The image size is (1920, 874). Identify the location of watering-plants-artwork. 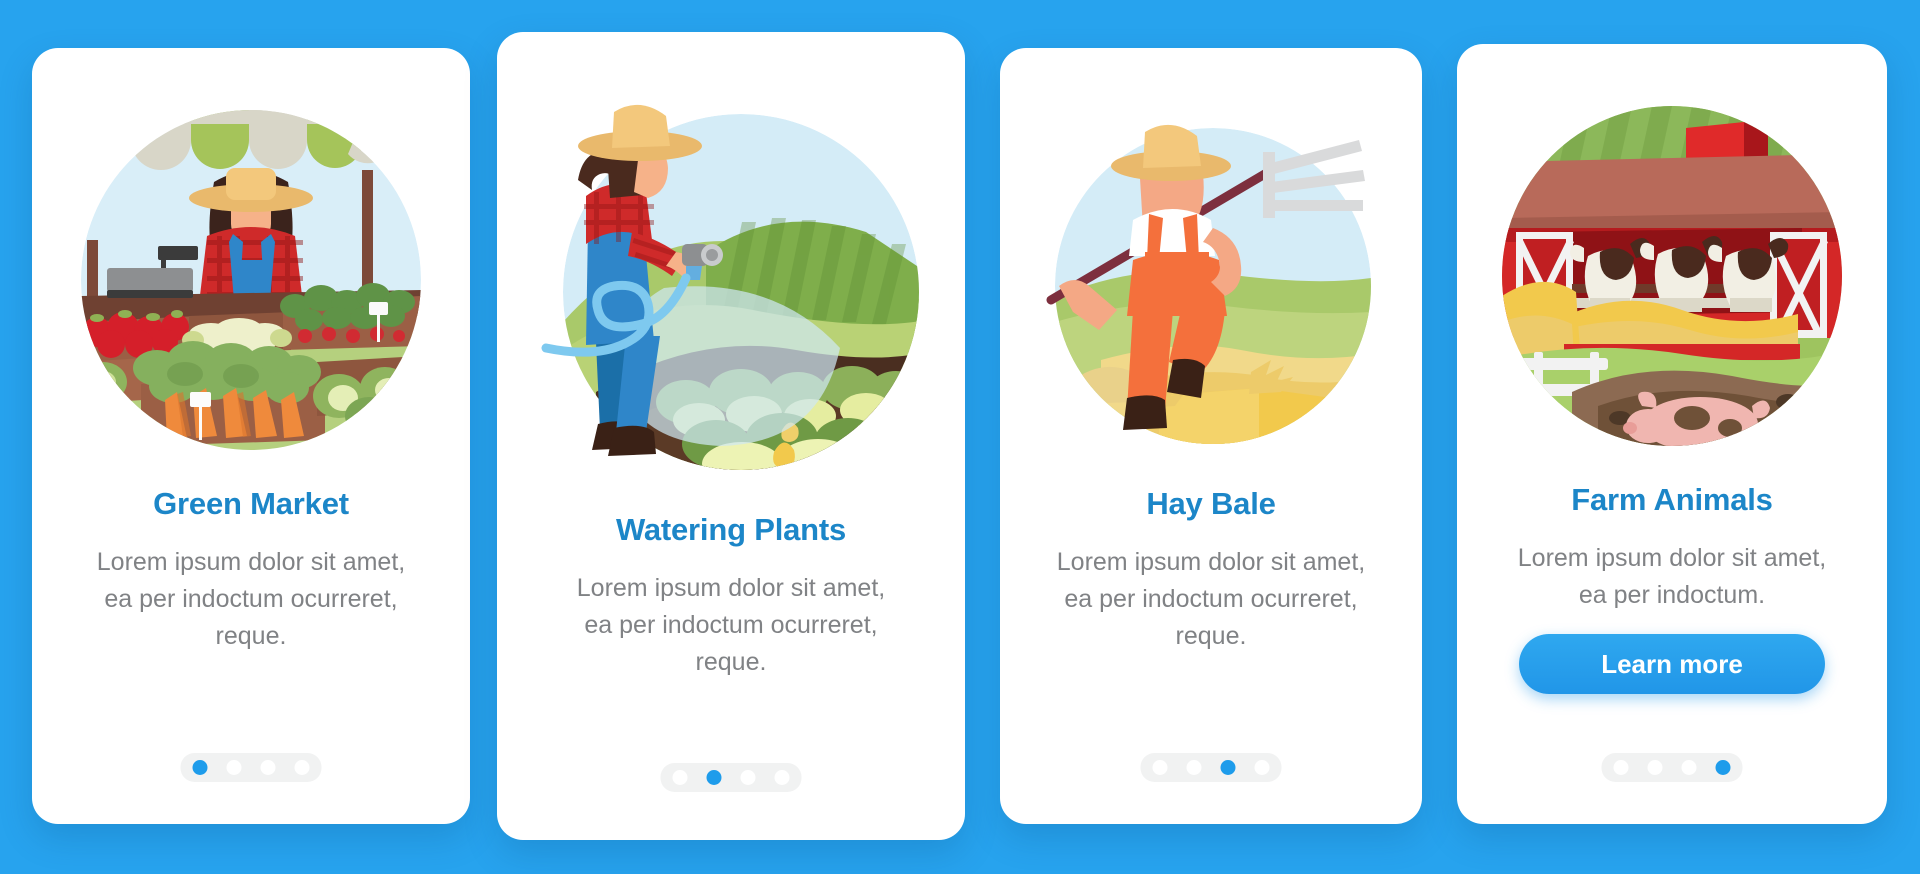
(730, 287).